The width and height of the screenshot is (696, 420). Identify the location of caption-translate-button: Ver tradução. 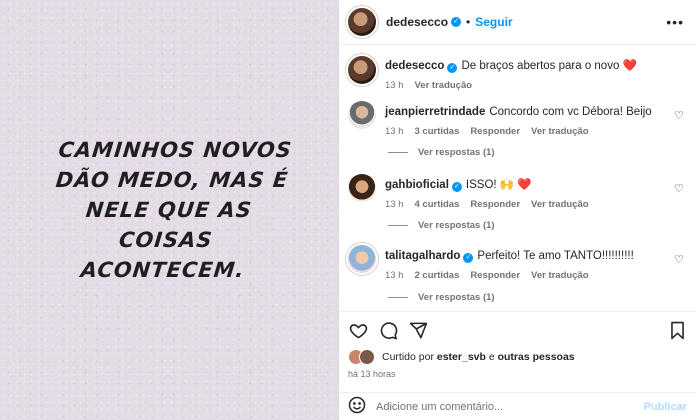
(444, 85).